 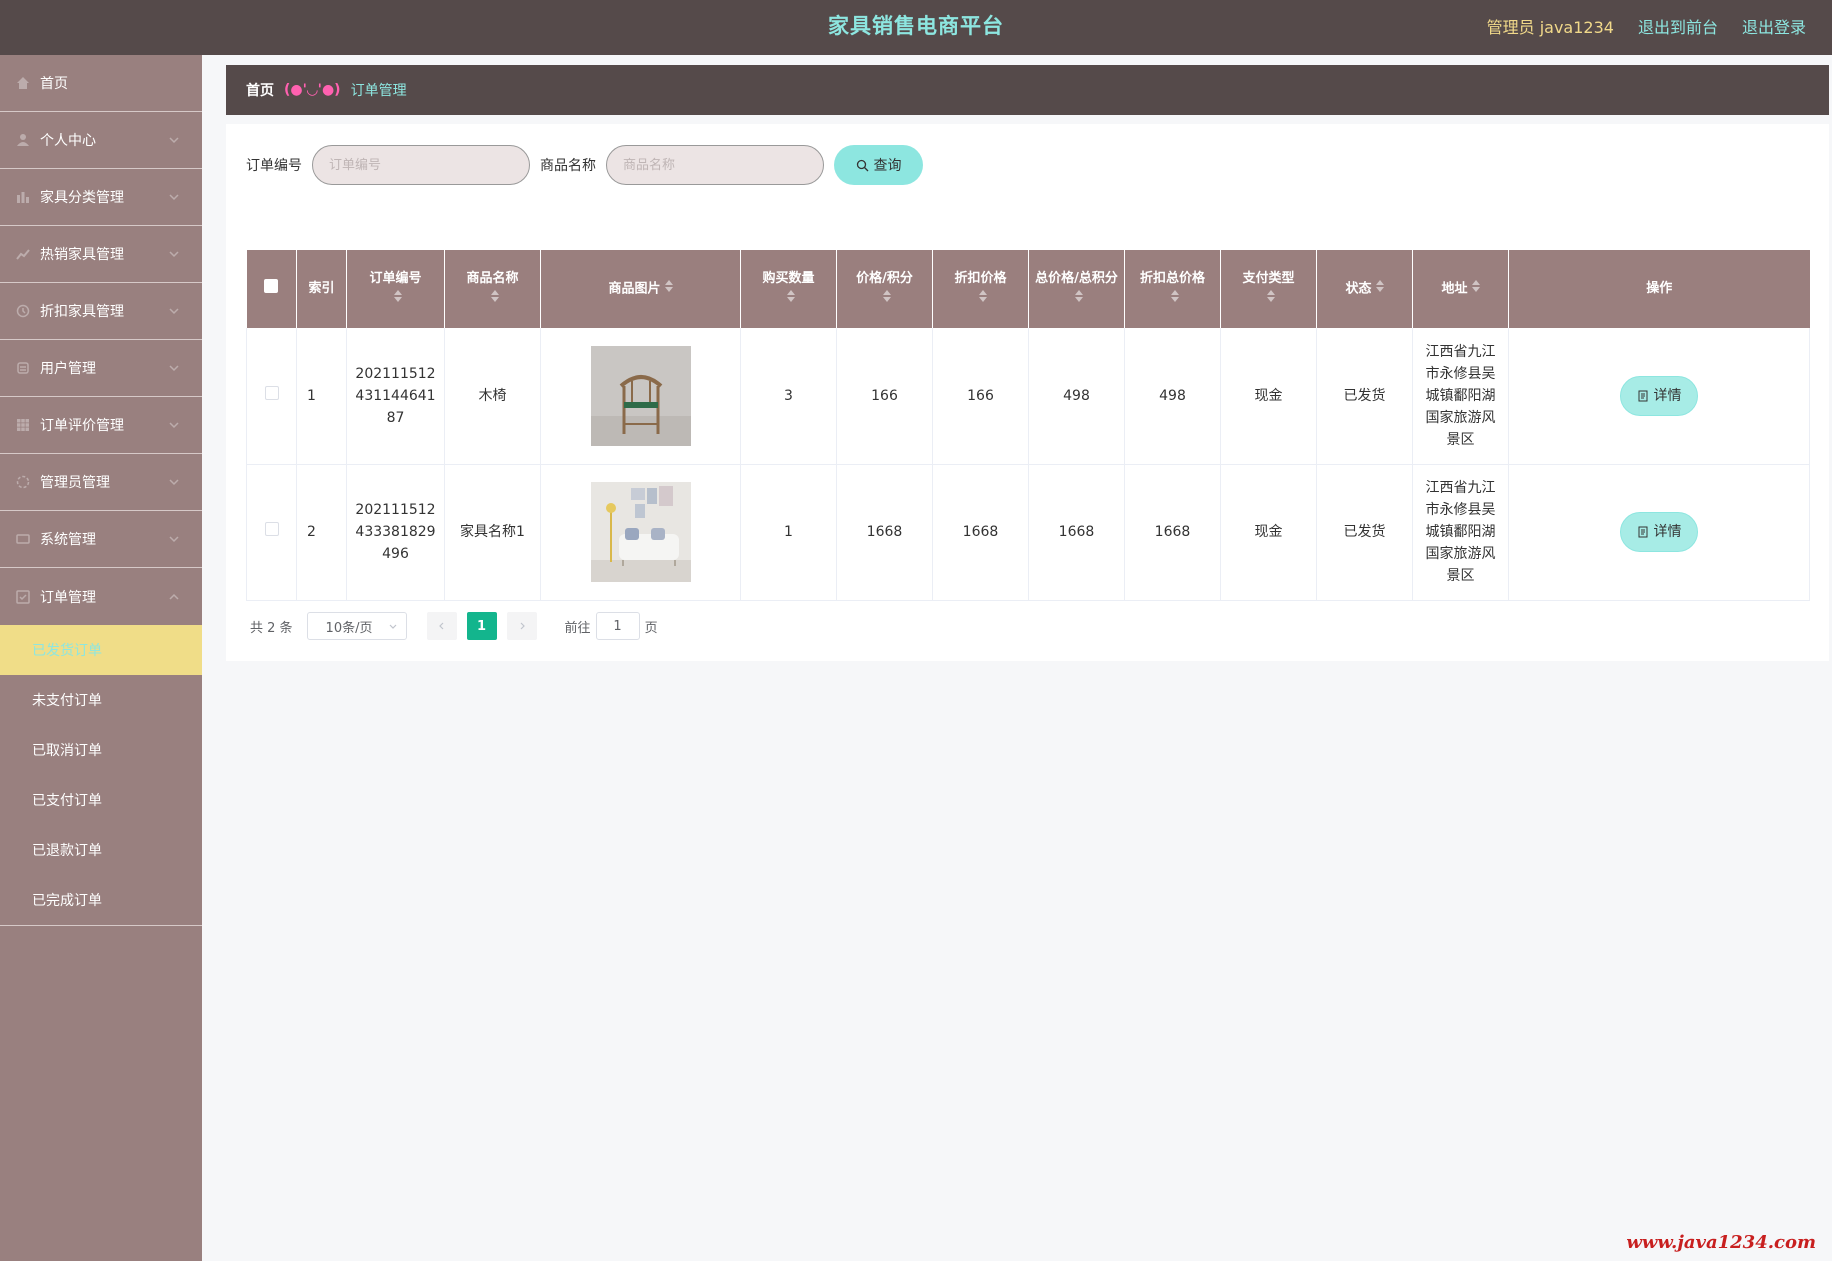 What do you see at coordinates (101, 850) in the screenshot?
I see `submenu-refunded-orders: 已退款订单` at bounding box center [101, 850].